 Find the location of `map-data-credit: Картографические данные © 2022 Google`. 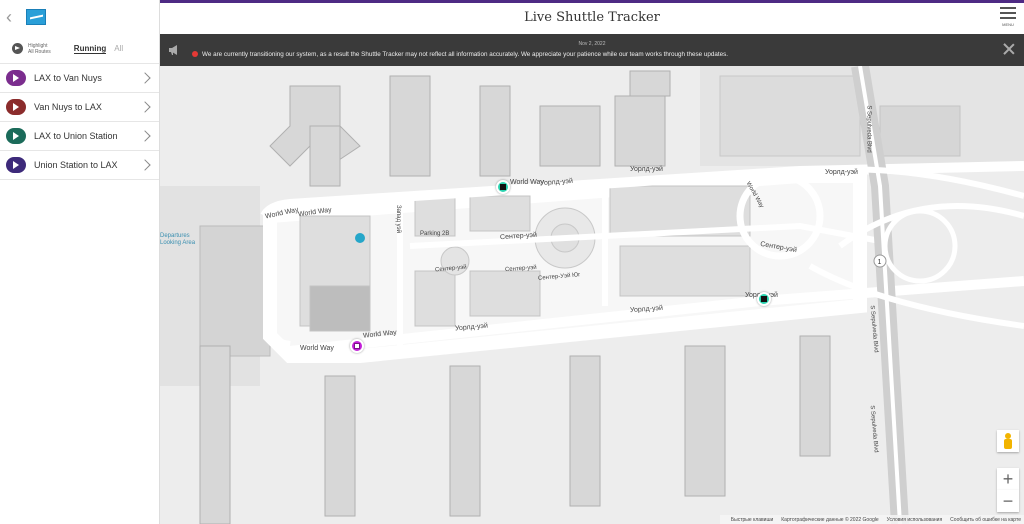

map-data-credit: Картографические данные © 2022 Google is located at coordinates (830, 519).